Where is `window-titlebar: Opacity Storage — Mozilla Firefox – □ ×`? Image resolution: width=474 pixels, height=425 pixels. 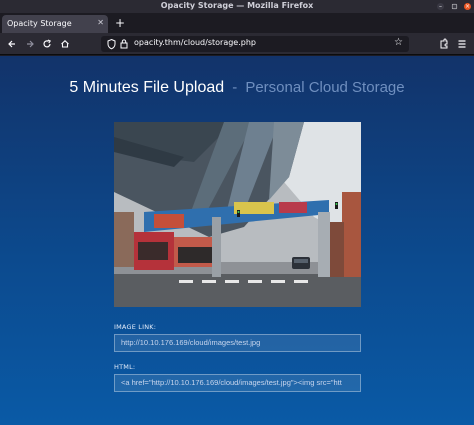 window-titlebar: Opacity Storage — Mozilla Firefox – □ × is located at coordinates (237, 6).